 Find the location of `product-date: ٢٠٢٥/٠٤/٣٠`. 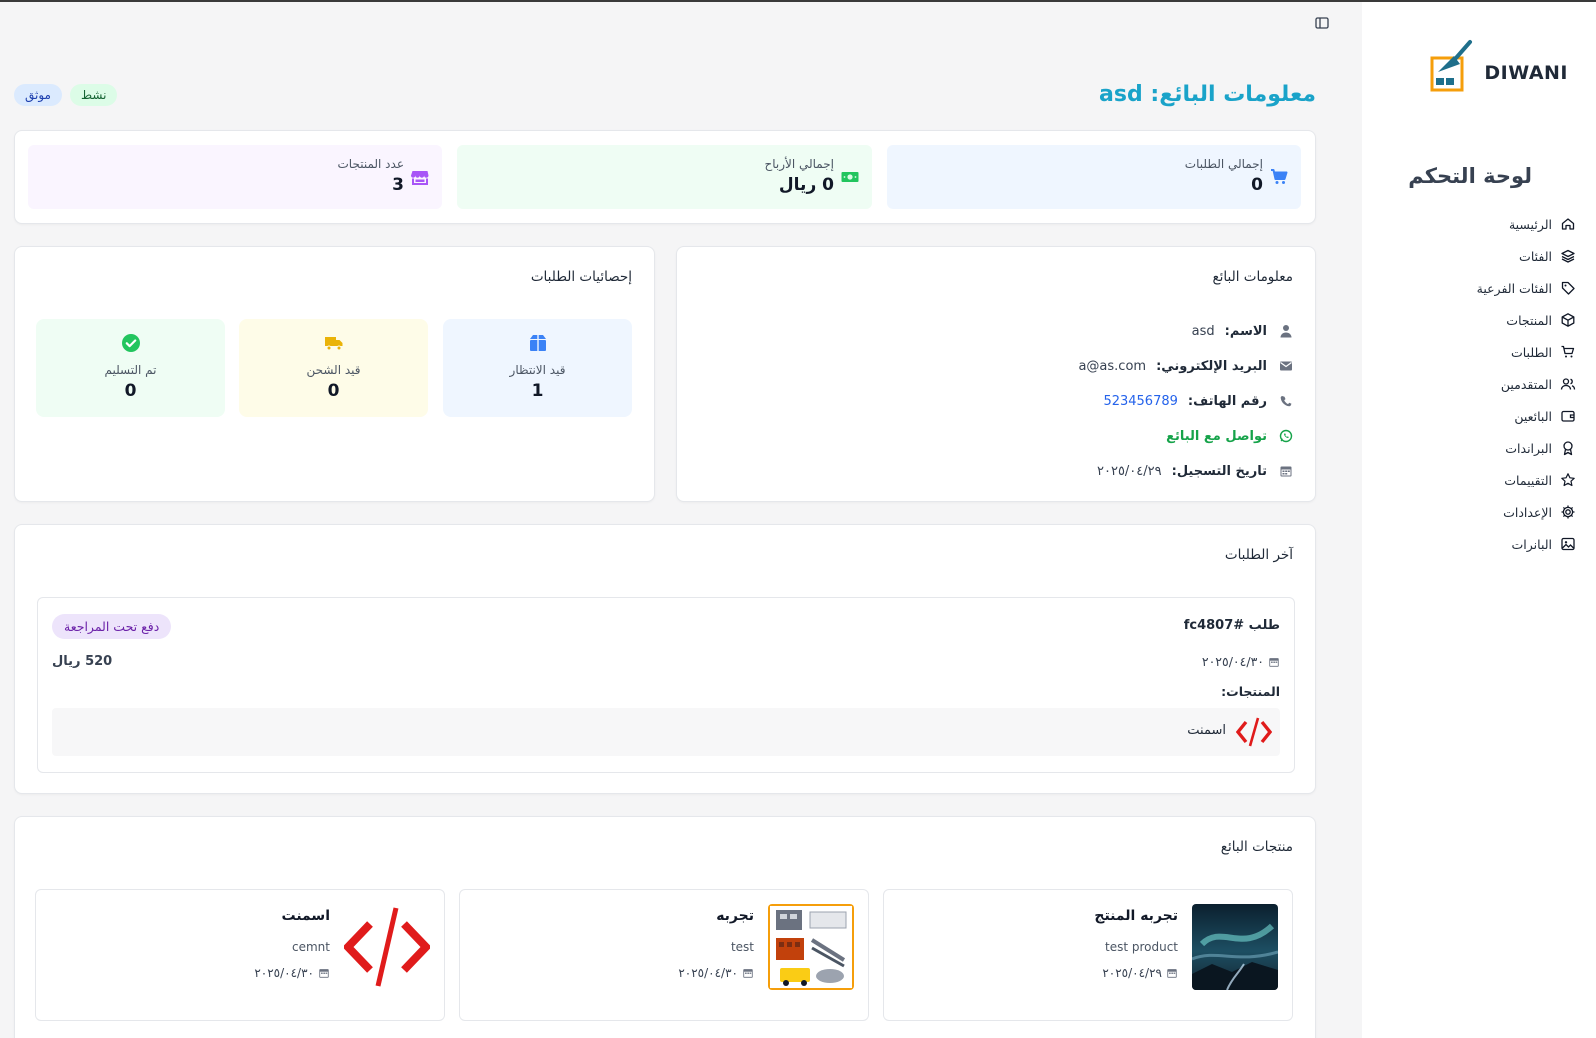

product-date: ٢٠٢٥/٠٤/٣٠ is located at coordinates (292, 973).